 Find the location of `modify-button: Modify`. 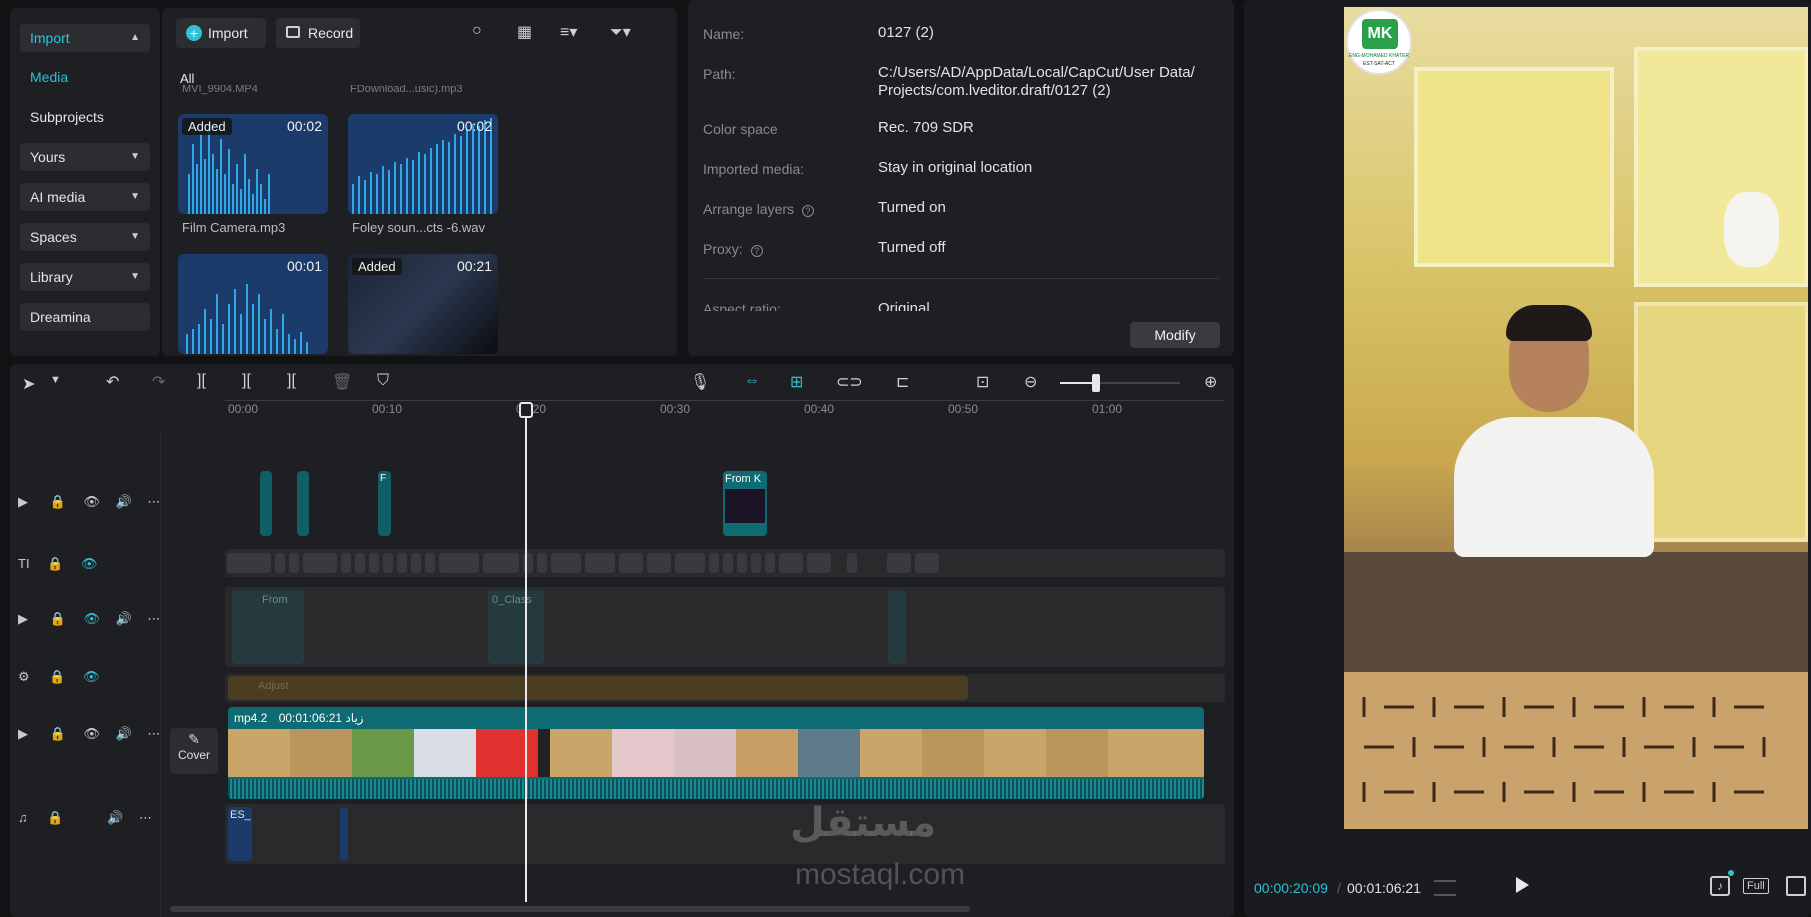

modify-button: Modify is located at coordinates (1175, 335).